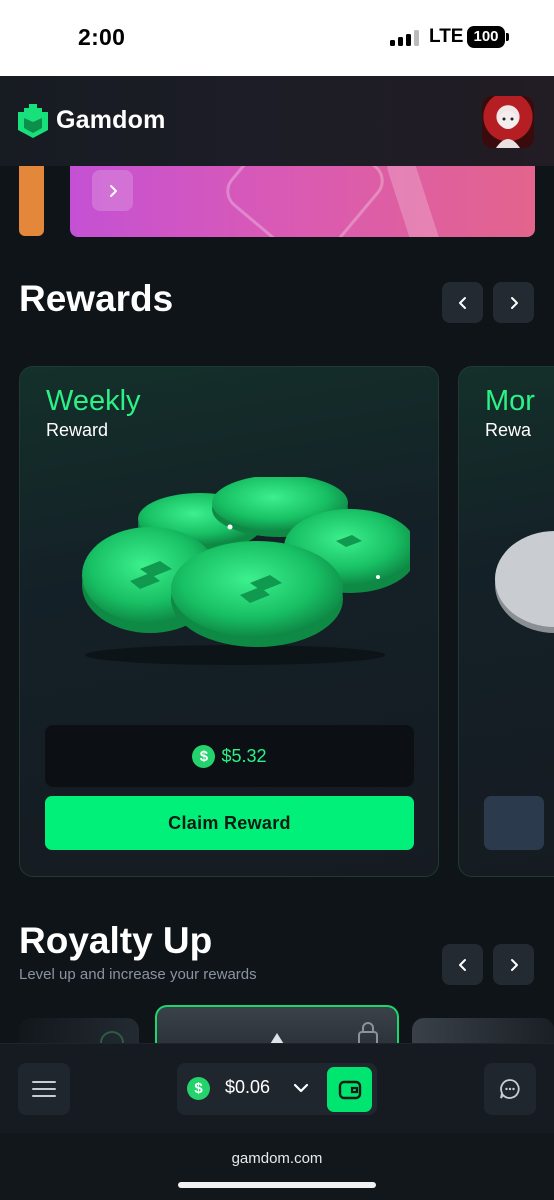 The width and height of the screenshot is (554, 1200). What do you see at coordinates (138, 974) in the screenshot?
I see `royalty-subtitle: Level up and increase your rewards` at bounding box center [138, 974].